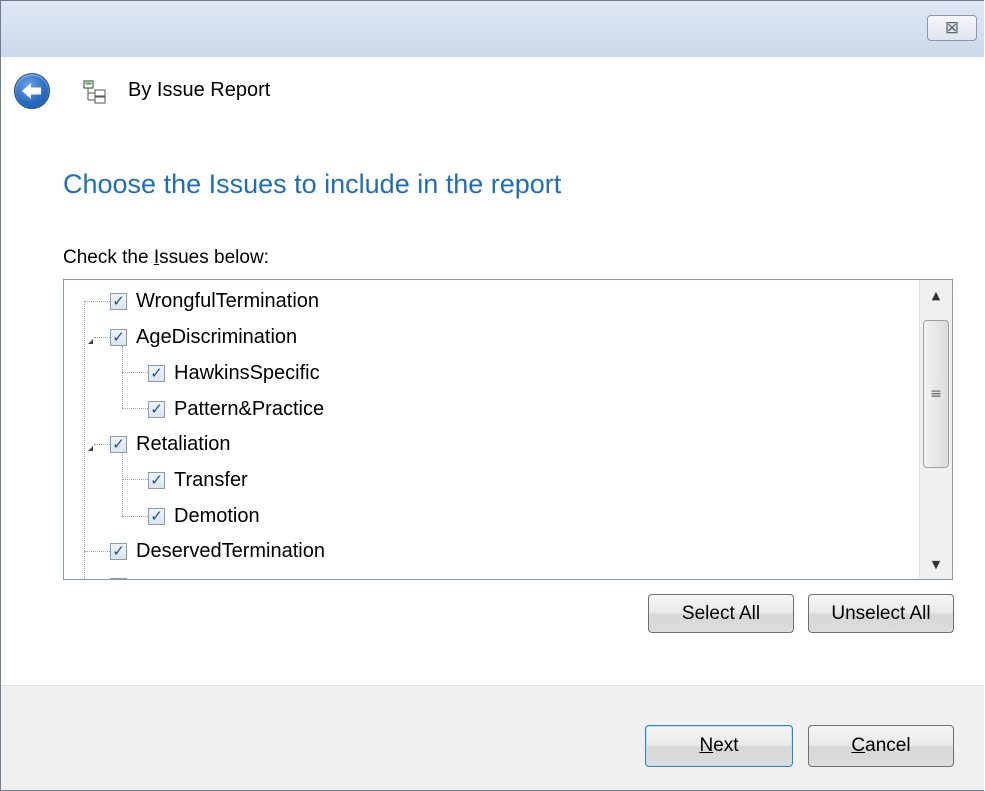 This screenshot has height=791, width=985. I want to click on label-suffix: ssues below:, so click(214, 257).